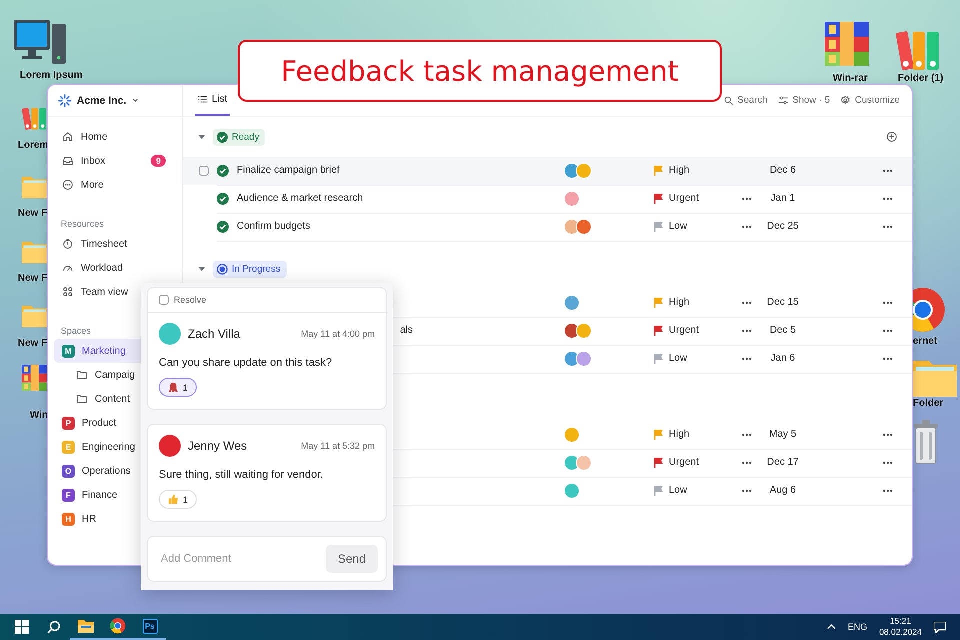  What do you see at coordinates (68, 519) in the screenshot?
I see `space-letter-icon: H` at bounding box center [68, 519].